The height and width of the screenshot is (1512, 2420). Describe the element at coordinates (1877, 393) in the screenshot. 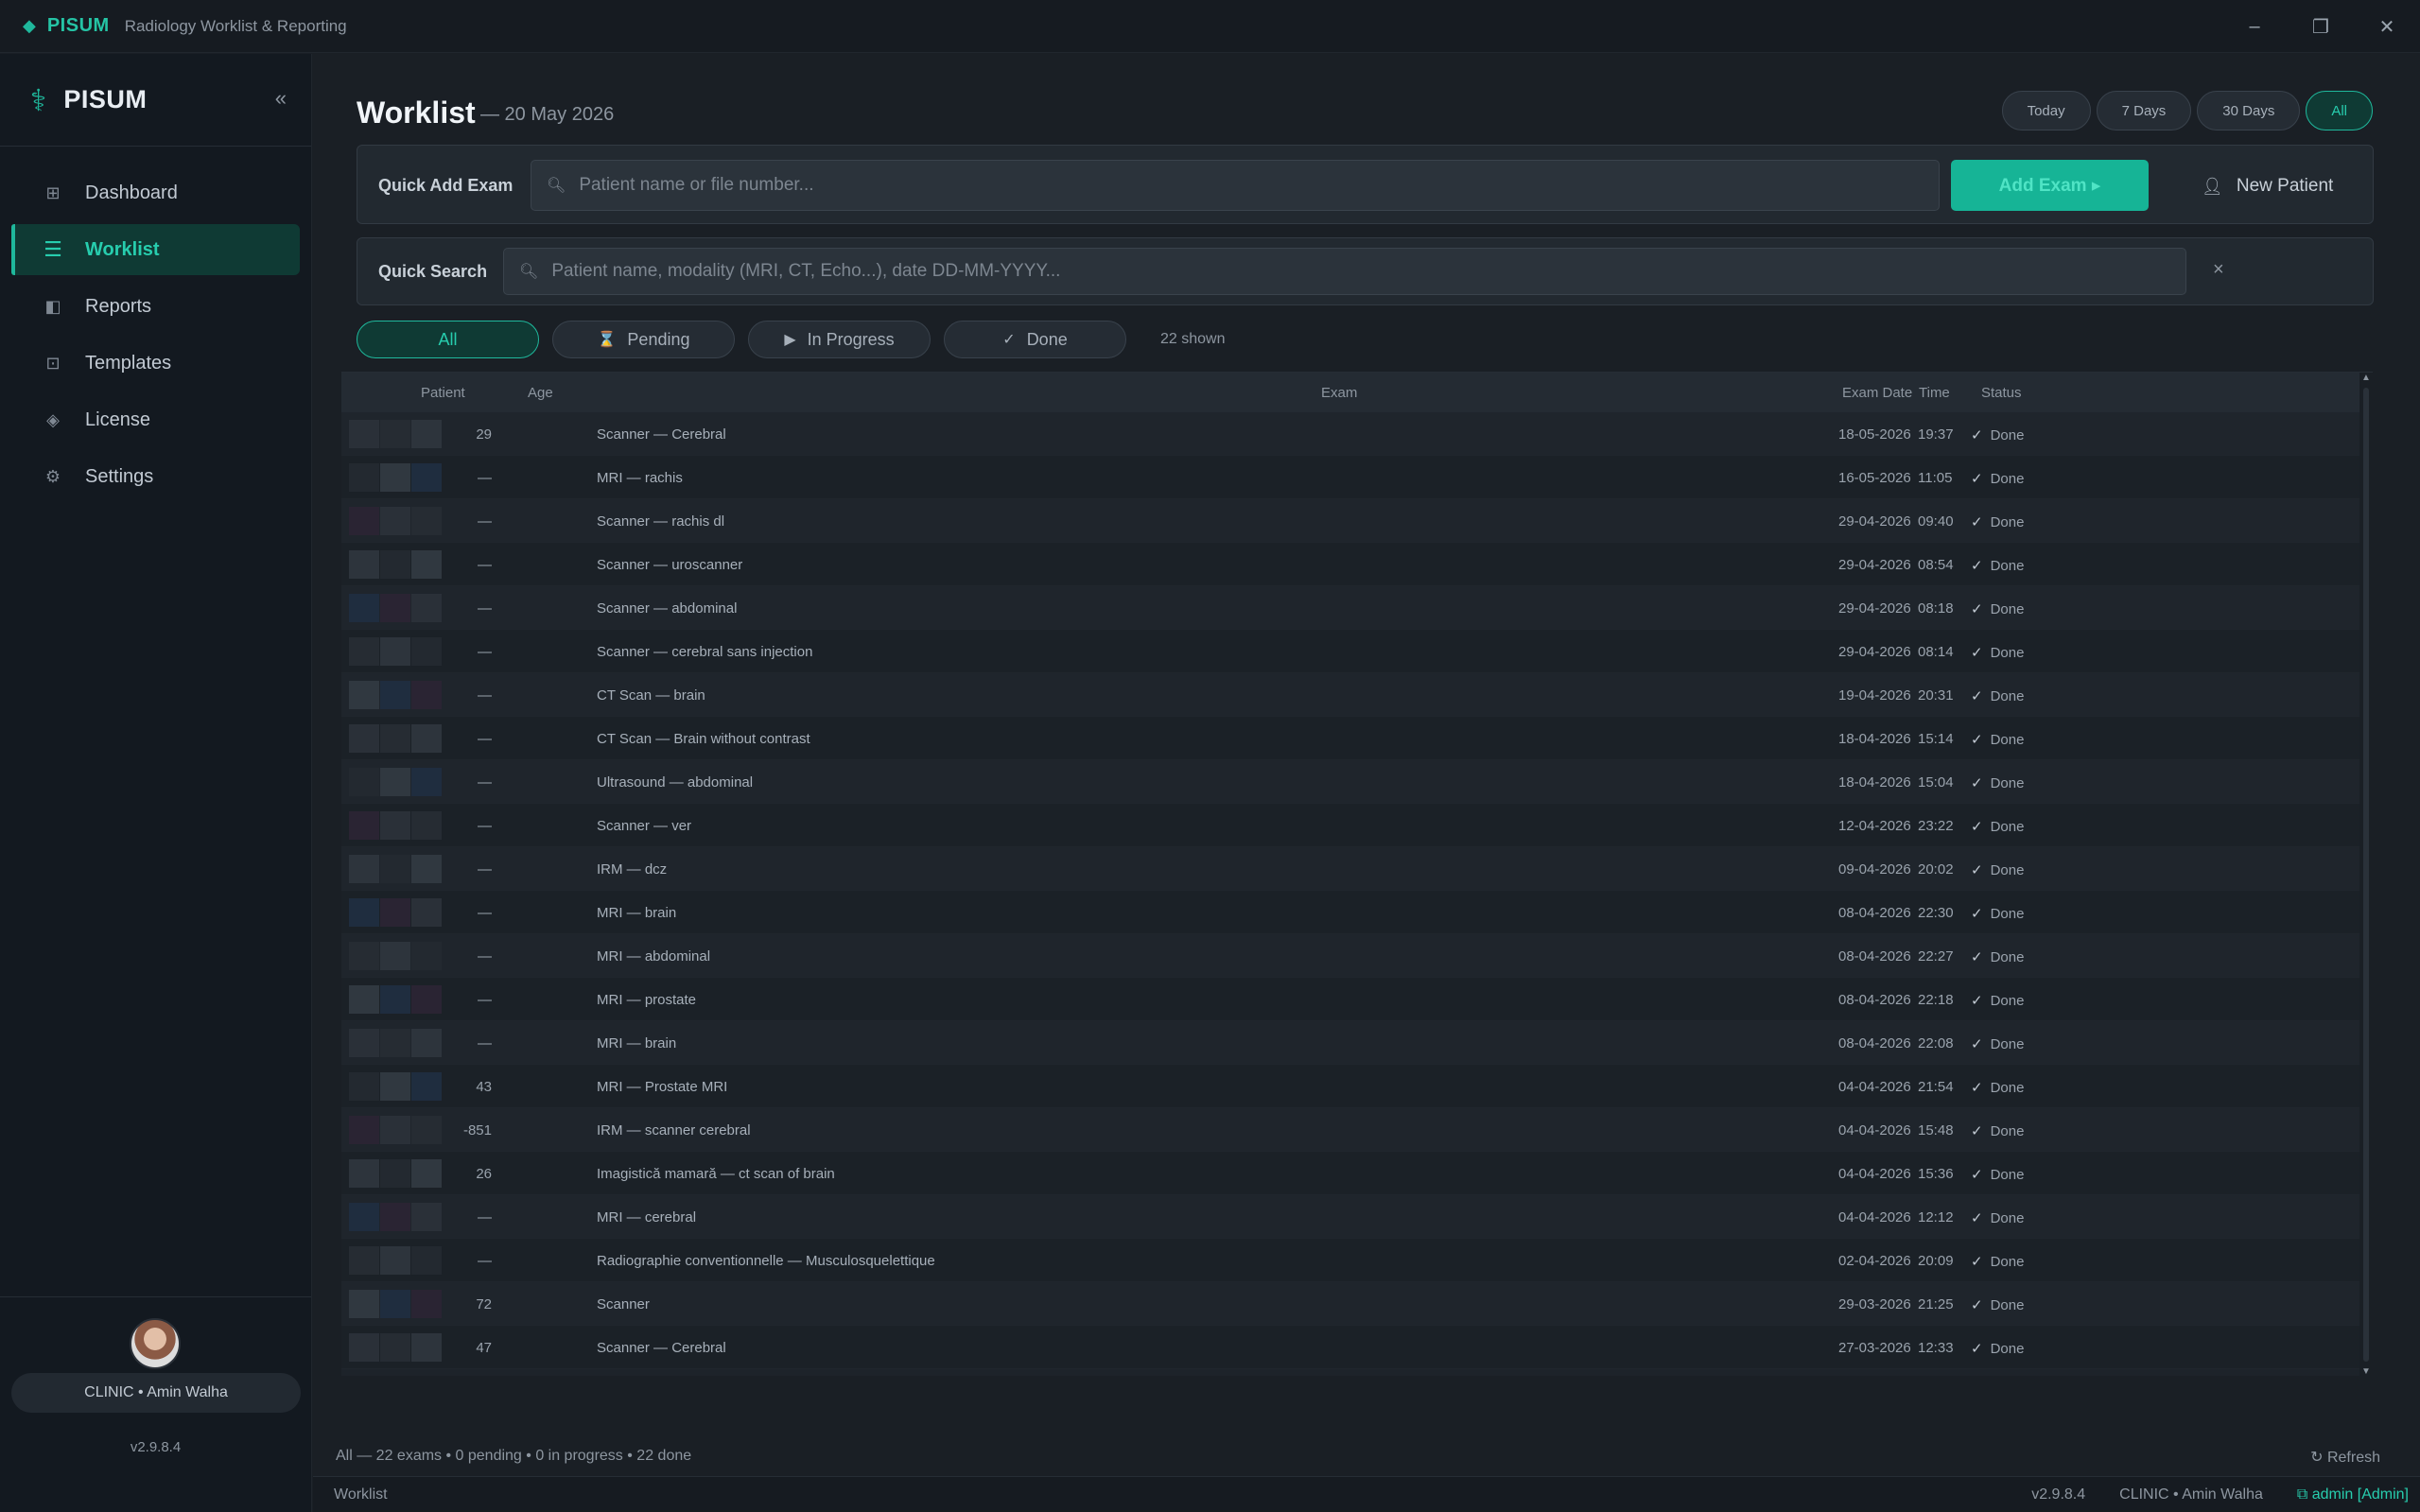

I see `column-exam-date: Exam Date` at that location.